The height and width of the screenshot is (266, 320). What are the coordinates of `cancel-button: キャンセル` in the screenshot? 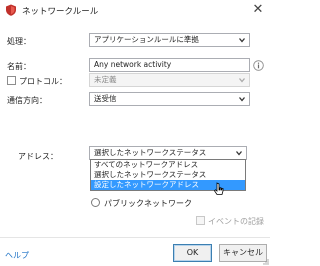 It's located at (243, 253).